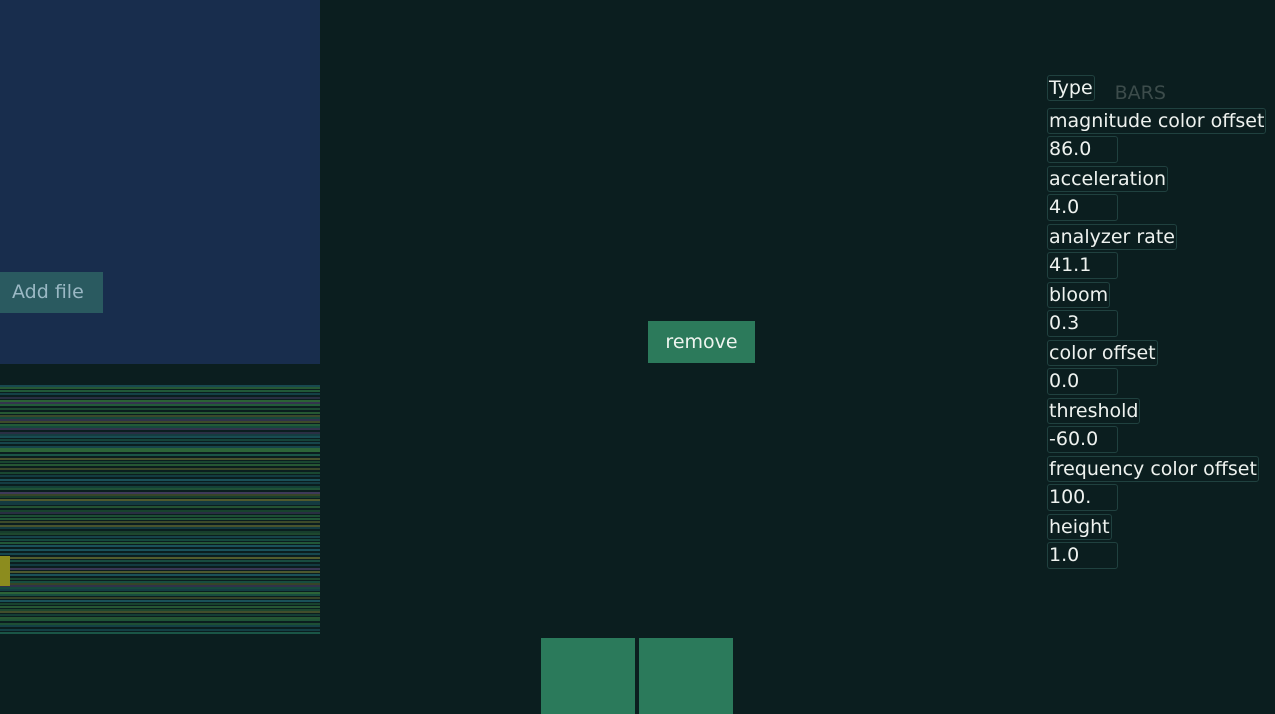 This screenshot has height=714, width=1275. What do you see at coordinates (1108, 179) in the screenshot?
I see `param-label: acceleration` at bounding box center [1108, 179].